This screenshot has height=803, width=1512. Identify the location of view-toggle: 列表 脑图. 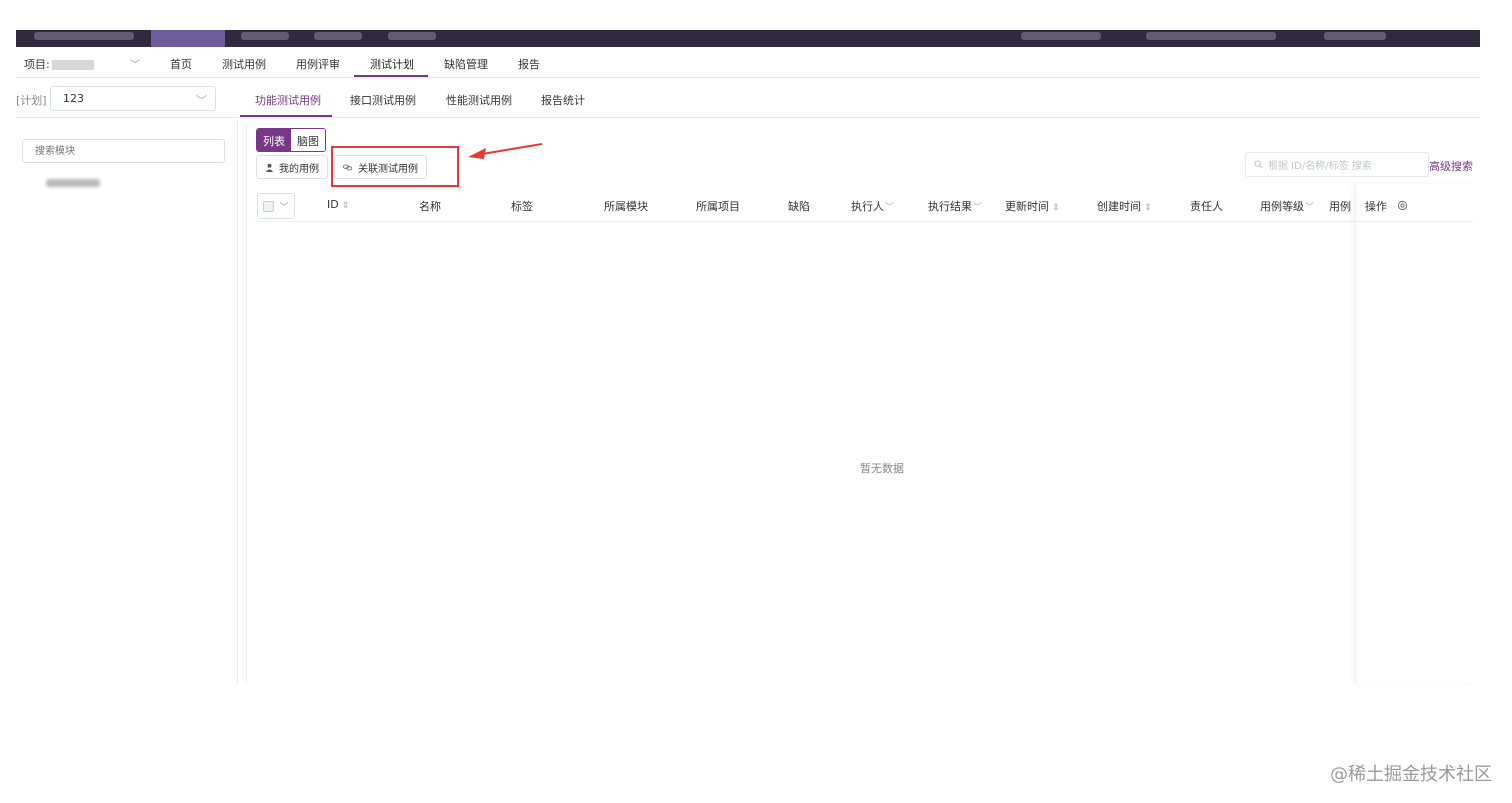
(291, 140).